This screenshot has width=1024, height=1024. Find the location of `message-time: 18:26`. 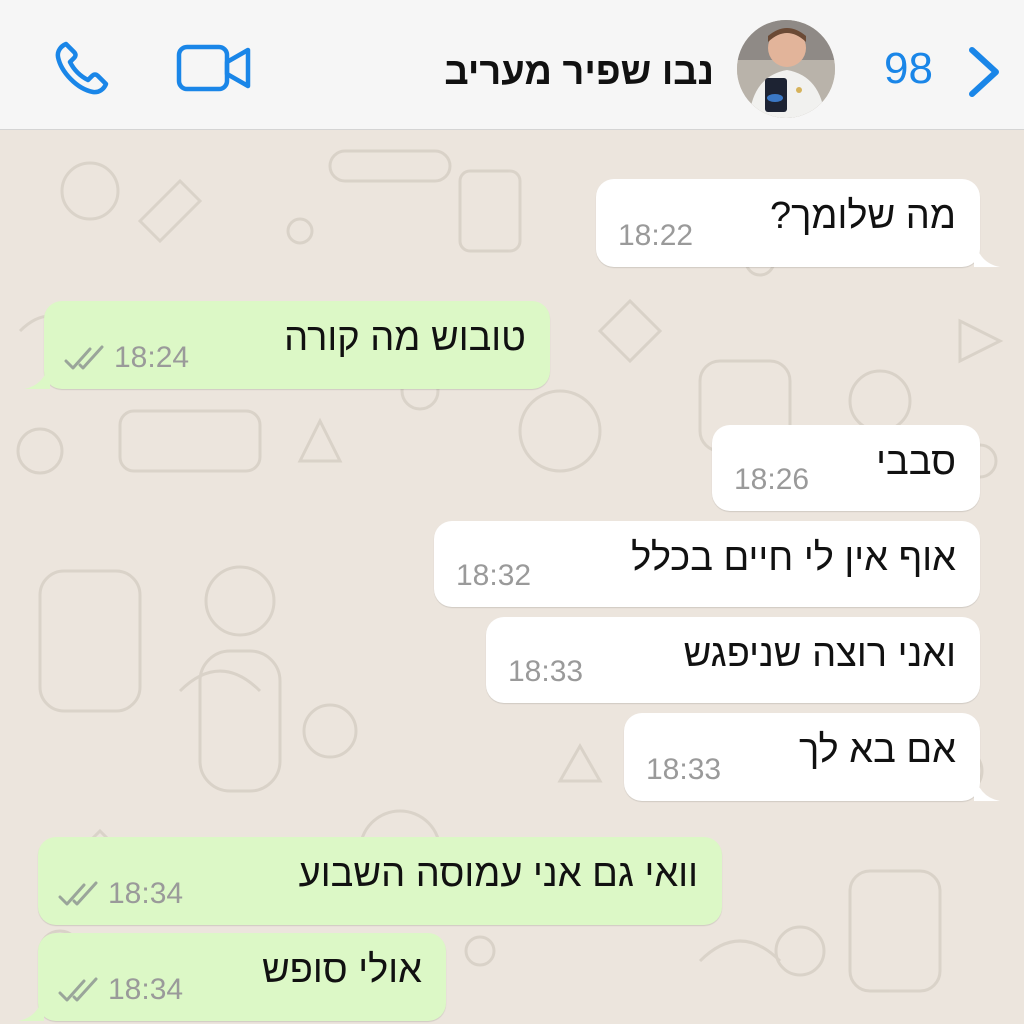

message-time: 18:26 is located at coordinates (772, 479).